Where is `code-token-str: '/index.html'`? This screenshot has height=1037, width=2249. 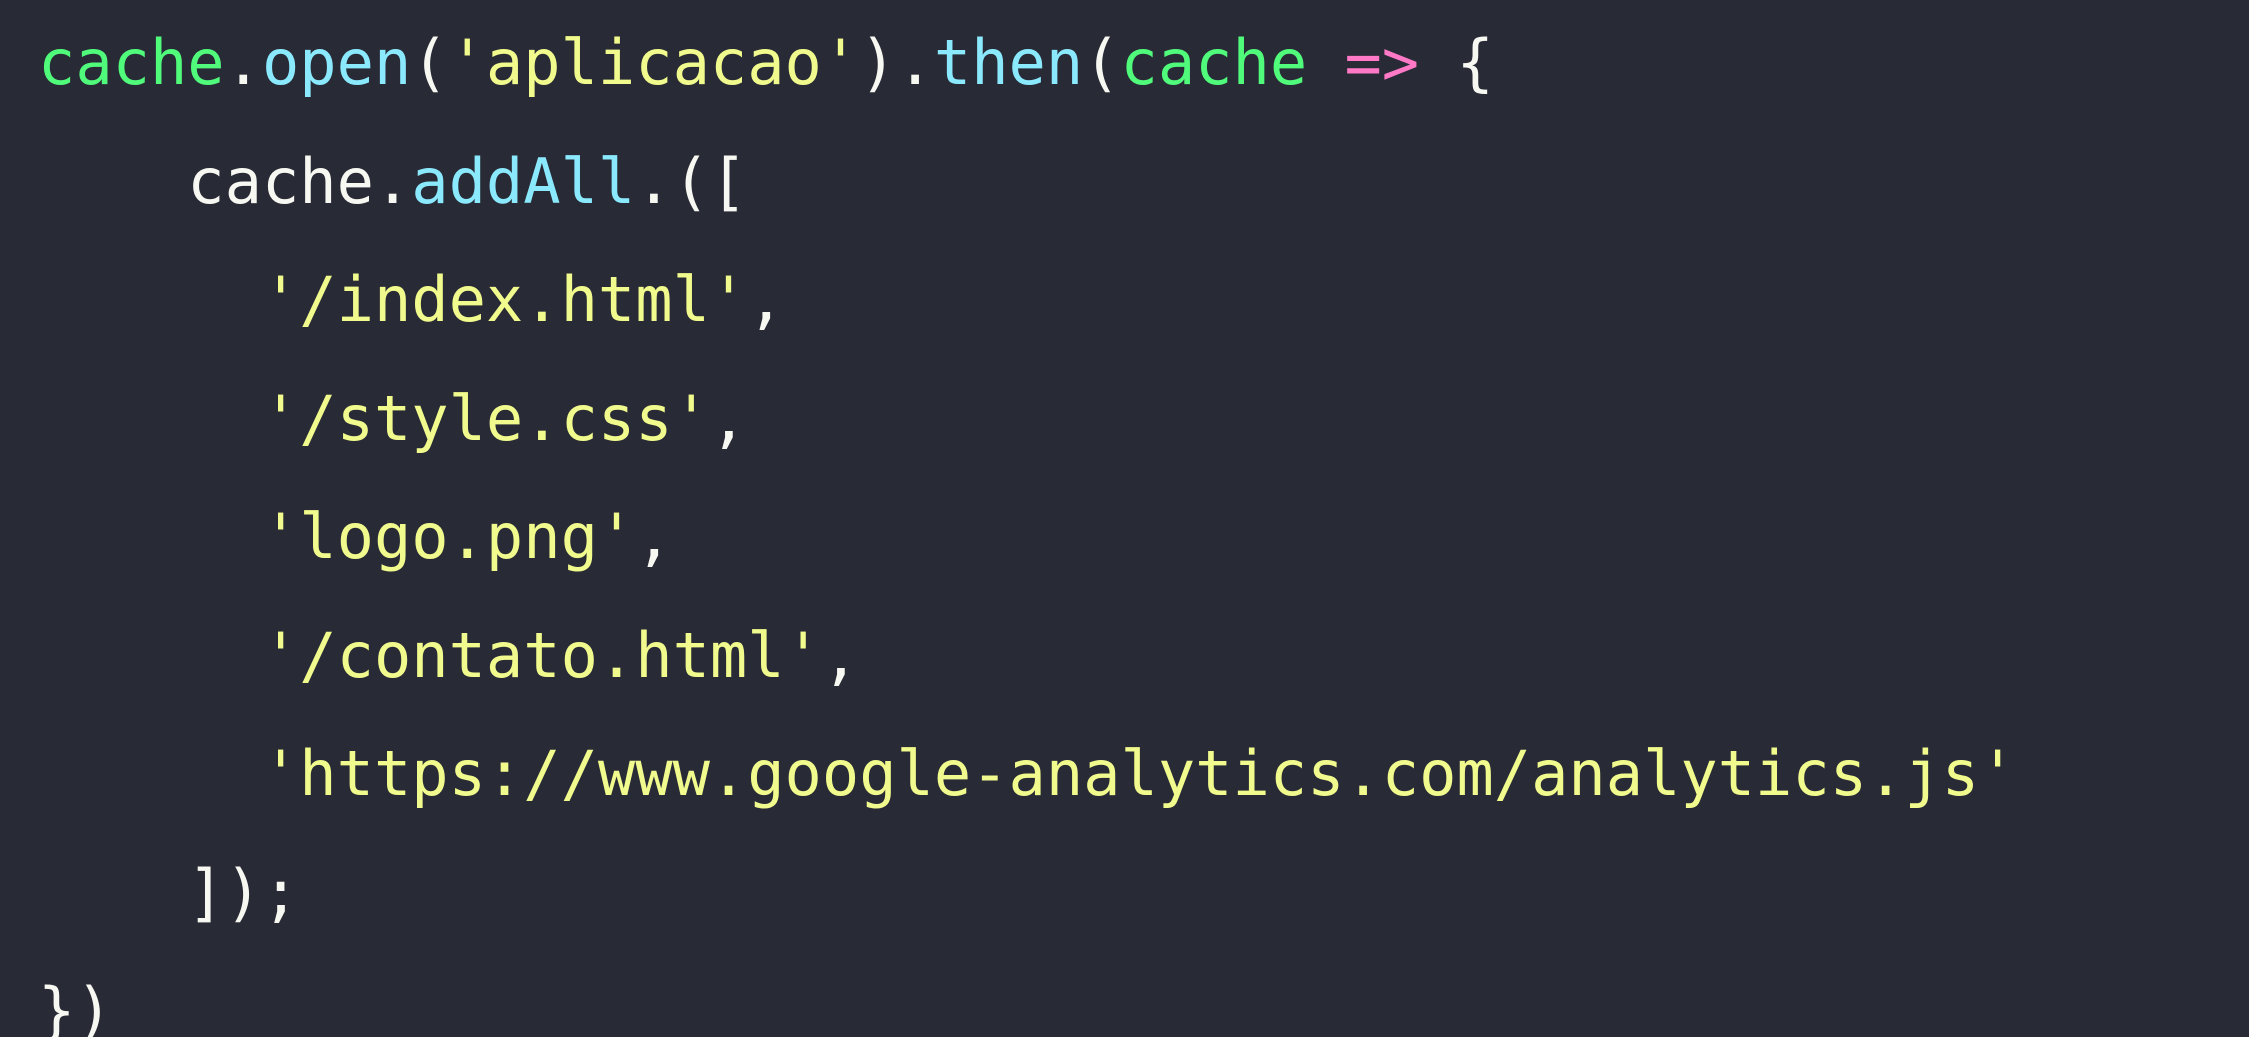
code-token-str: '/index.html' is located at coordinates (504, 299).